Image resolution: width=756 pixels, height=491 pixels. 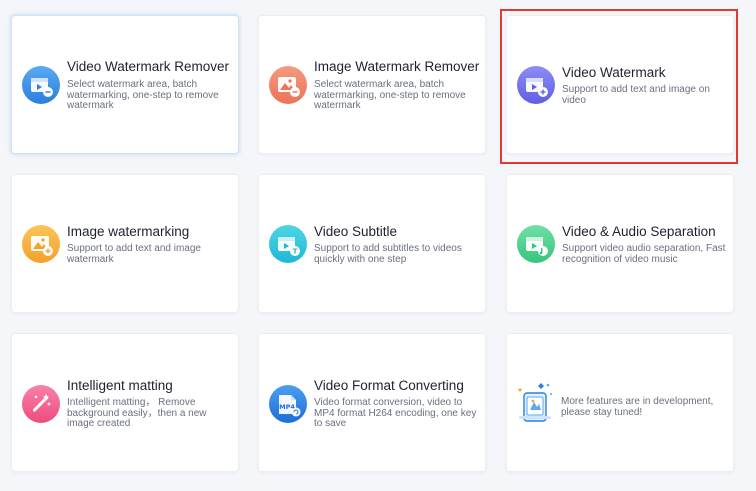 What do you see at coordinates (614, 72) in the screenshot?
I see `card-title: Video Watermark` at bounding box center [614, 72].